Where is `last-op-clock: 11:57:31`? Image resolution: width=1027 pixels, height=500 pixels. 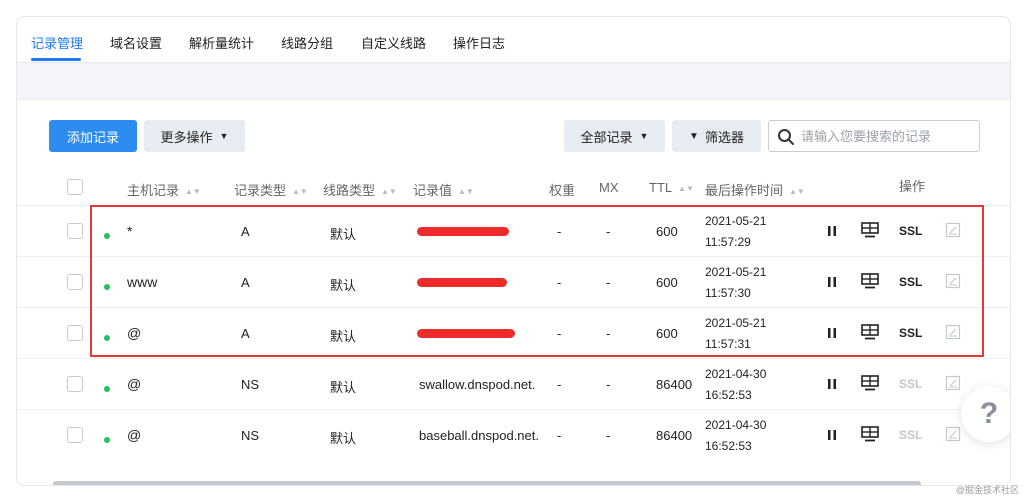 last-op-clock: 11:57:31 is located at coordinates (728, 344).